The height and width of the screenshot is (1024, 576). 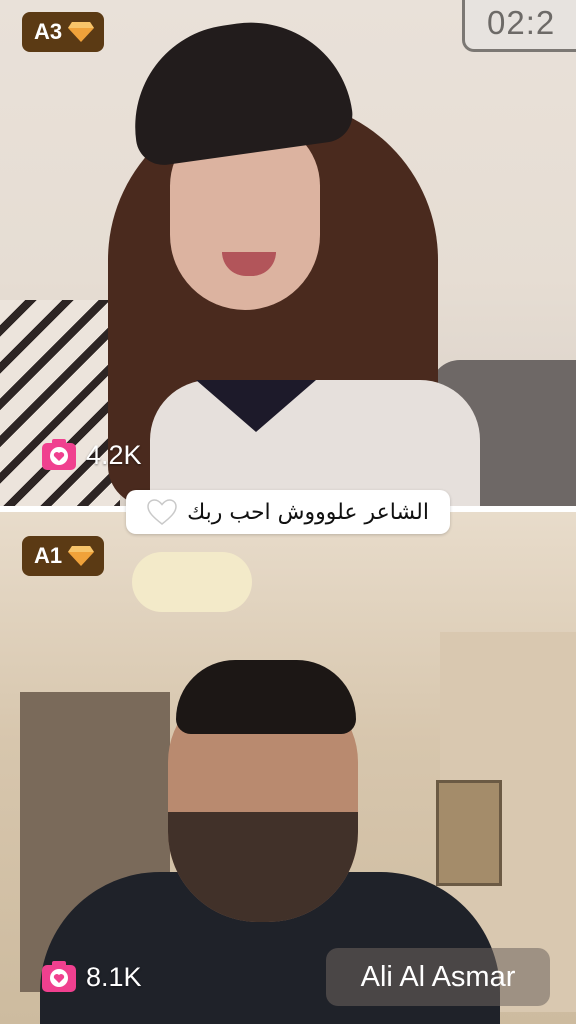 I want to click on viewer-count: 4.2K, so click(x=92, y=455).